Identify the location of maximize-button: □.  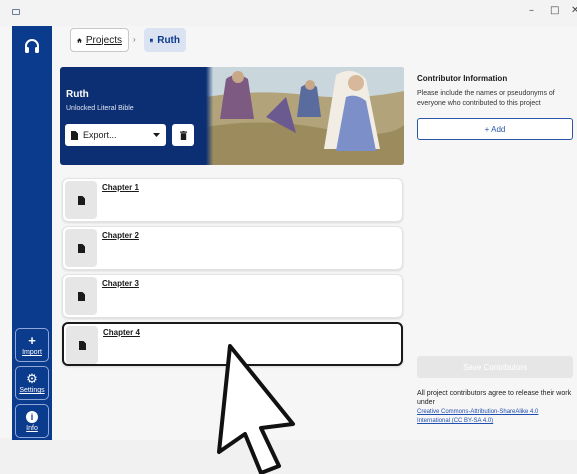
(554, 10).